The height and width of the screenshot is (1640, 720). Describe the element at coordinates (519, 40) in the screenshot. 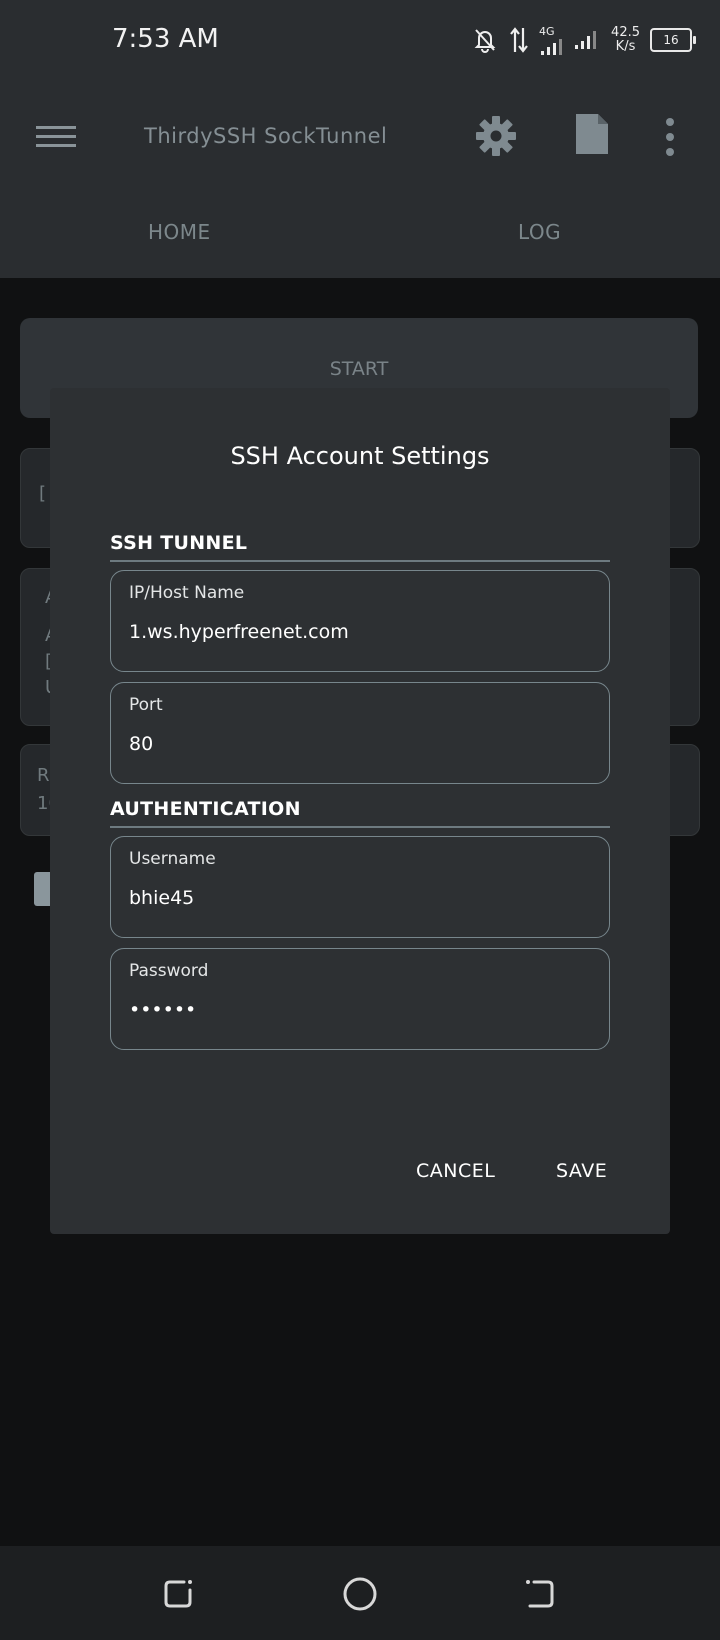

I see `data-transfer-icon` at that location.